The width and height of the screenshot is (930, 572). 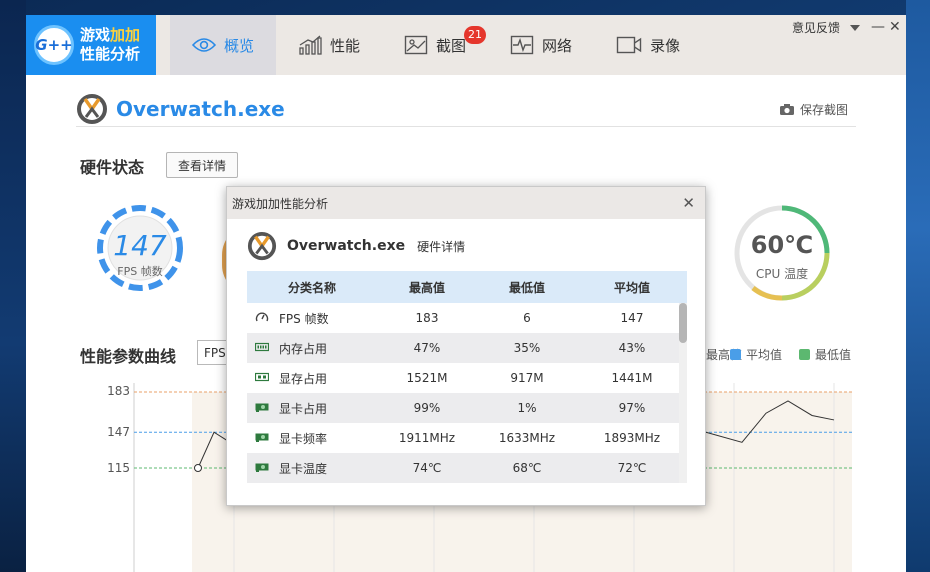 What do you see at coordinates (683, 393) in the screenshot?
I see `table-scrollbar` at bounding box center [683, 393].